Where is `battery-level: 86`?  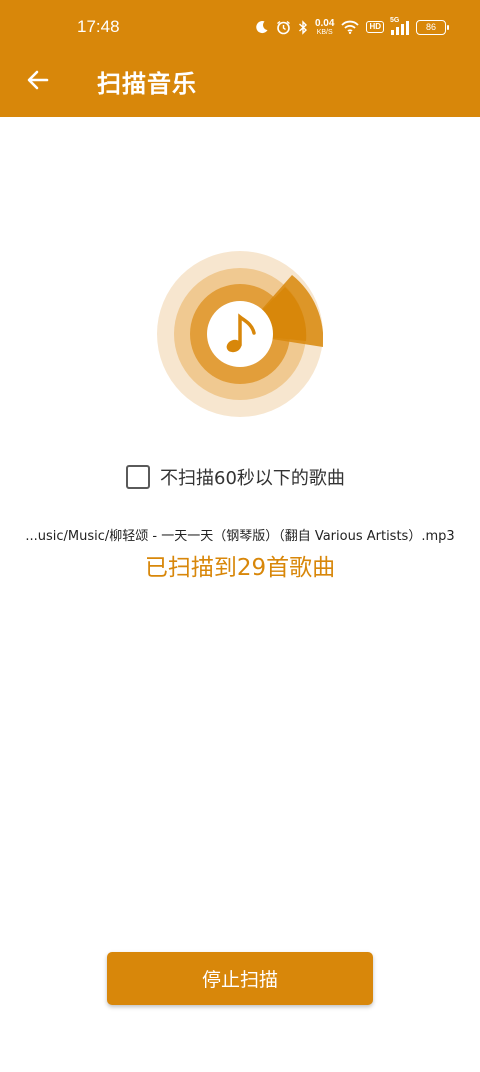 battery-level: 86 is located at coordinates (430, 27).